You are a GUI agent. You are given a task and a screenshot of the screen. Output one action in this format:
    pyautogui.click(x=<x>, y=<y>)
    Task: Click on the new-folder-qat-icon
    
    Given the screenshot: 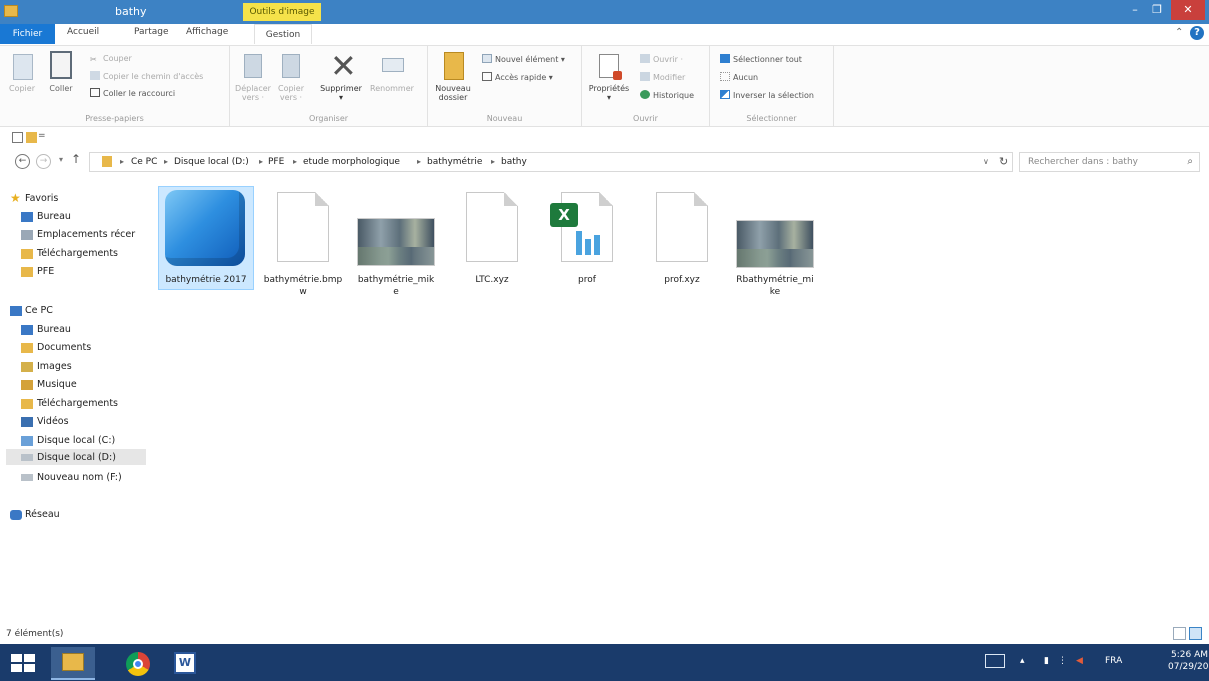 What is the action you would take?
    pyautogui.click(x=31, y=137)
    